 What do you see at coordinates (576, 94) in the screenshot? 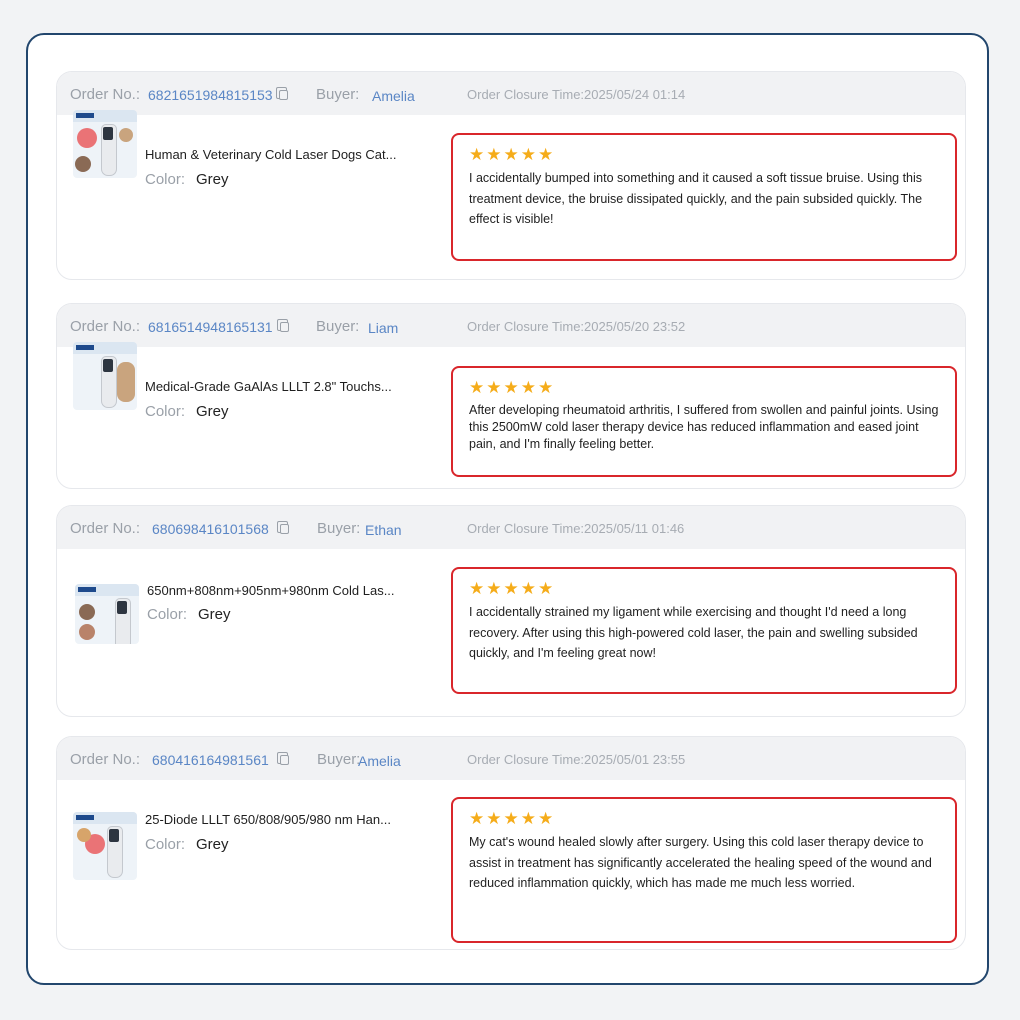
I see `order-closure-time: Order Closure Time:2025/05/24 01:14` at bounding box center [576, 94].